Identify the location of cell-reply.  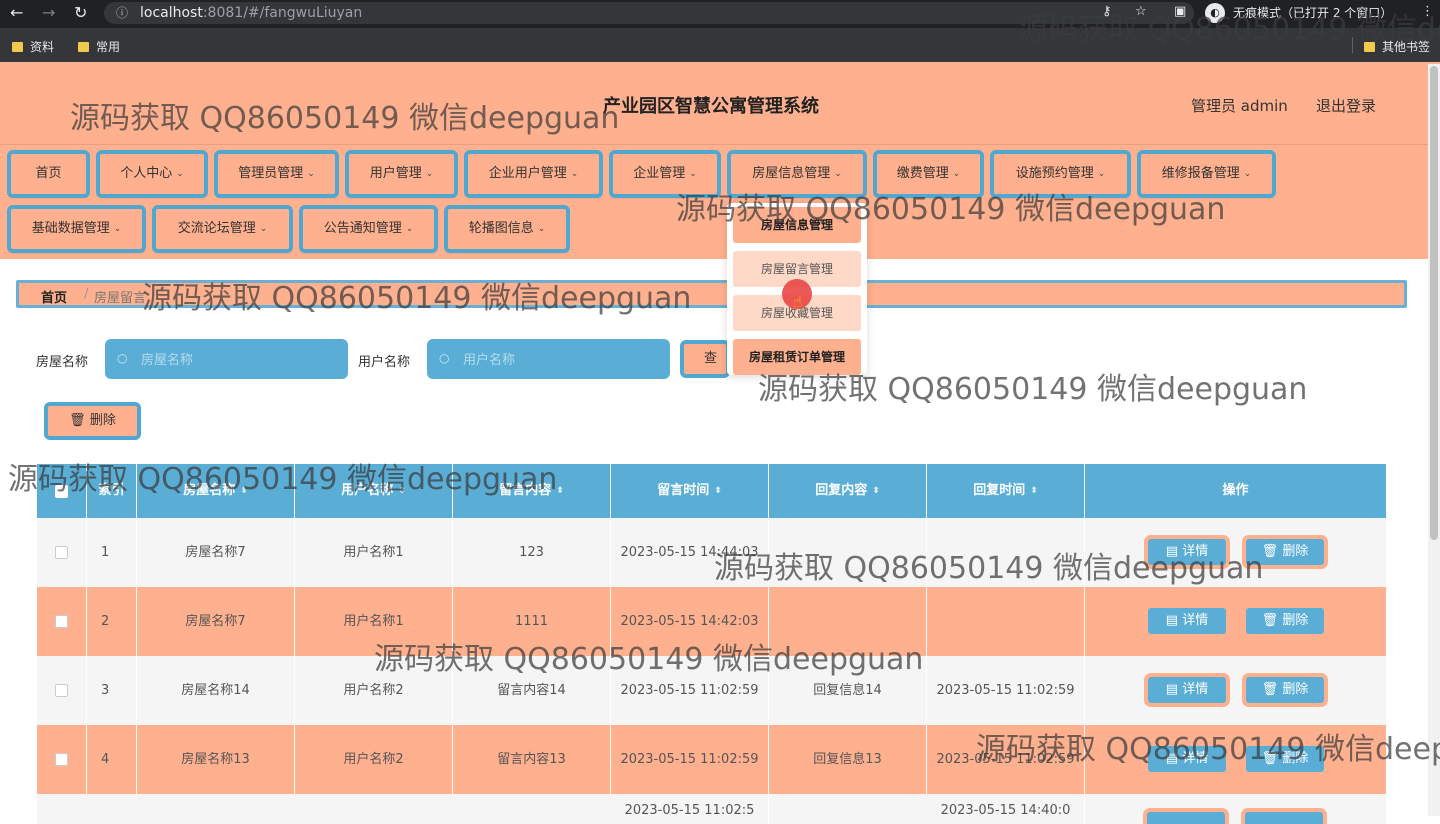
(848, 621).